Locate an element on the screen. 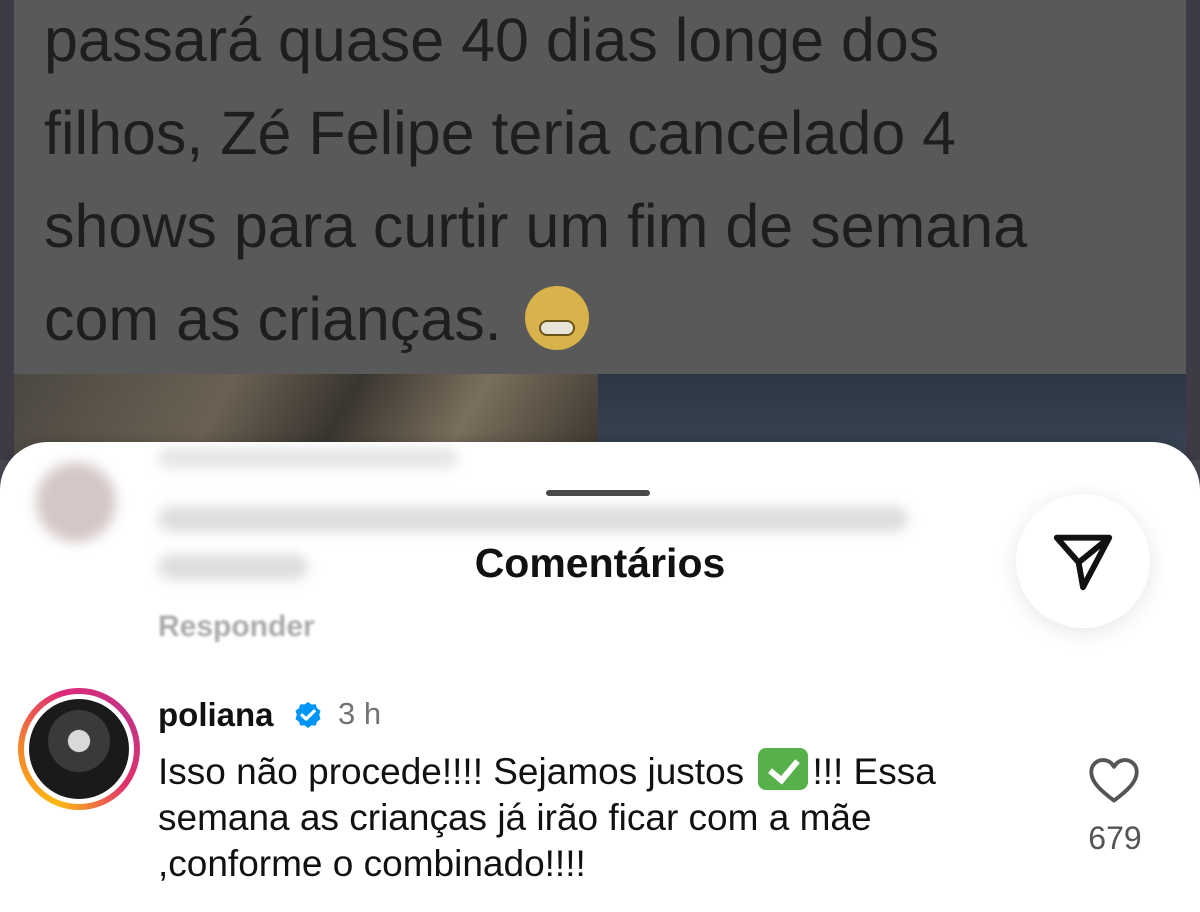 This screenshot has height=912, width=1200. verified-badge-icon is located at coordinates (308, 715).